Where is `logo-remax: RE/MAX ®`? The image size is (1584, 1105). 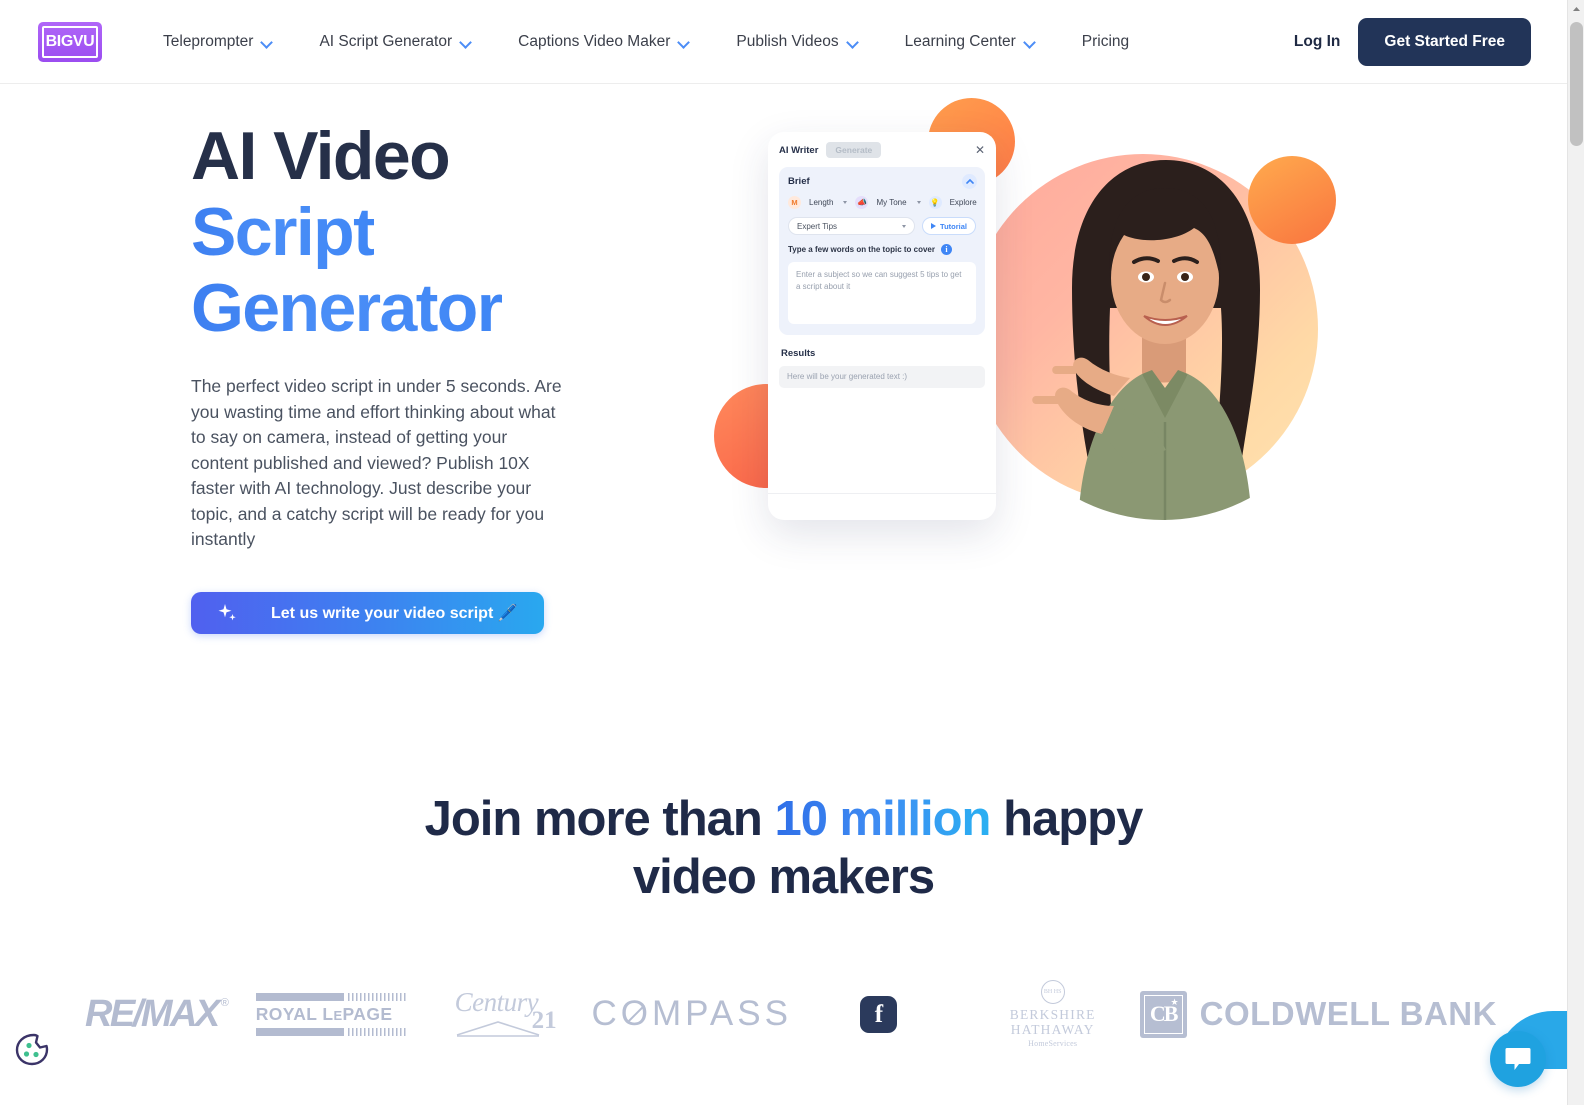 logo-remax: RE/MAX ® is located at coordinates (157, 1014).